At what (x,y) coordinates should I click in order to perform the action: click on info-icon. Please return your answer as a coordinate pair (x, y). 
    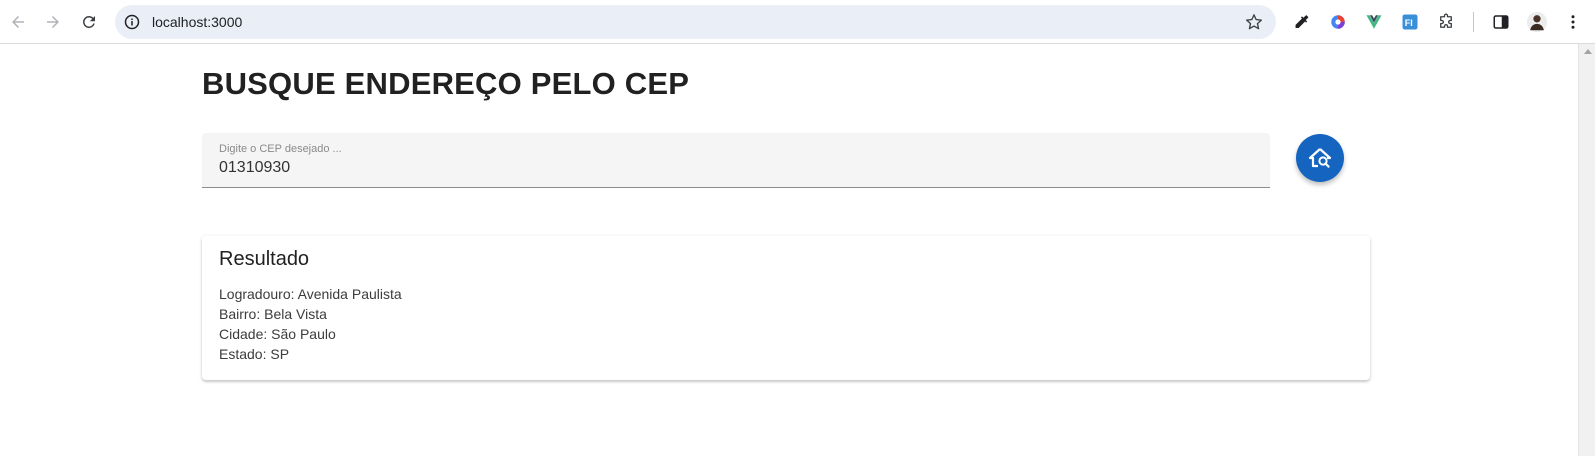
    Looking at the image, I should click on (132, 22).